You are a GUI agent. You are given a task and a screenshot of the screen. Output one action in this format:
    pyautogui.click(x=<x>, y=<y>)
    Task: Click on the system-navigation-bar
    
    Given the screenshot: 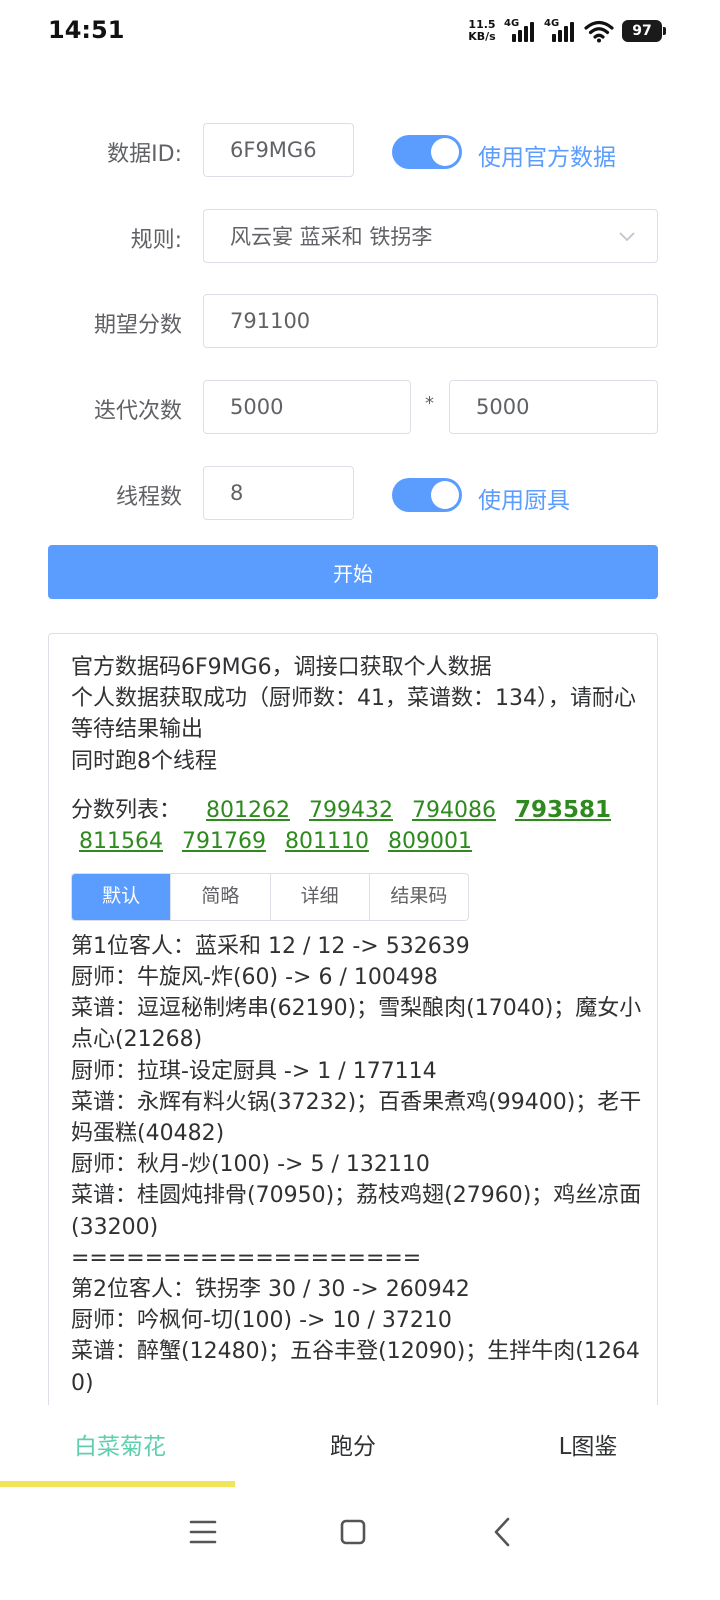 What is the action you would take?
    pyautogui.click(x=360, y=1545)
    